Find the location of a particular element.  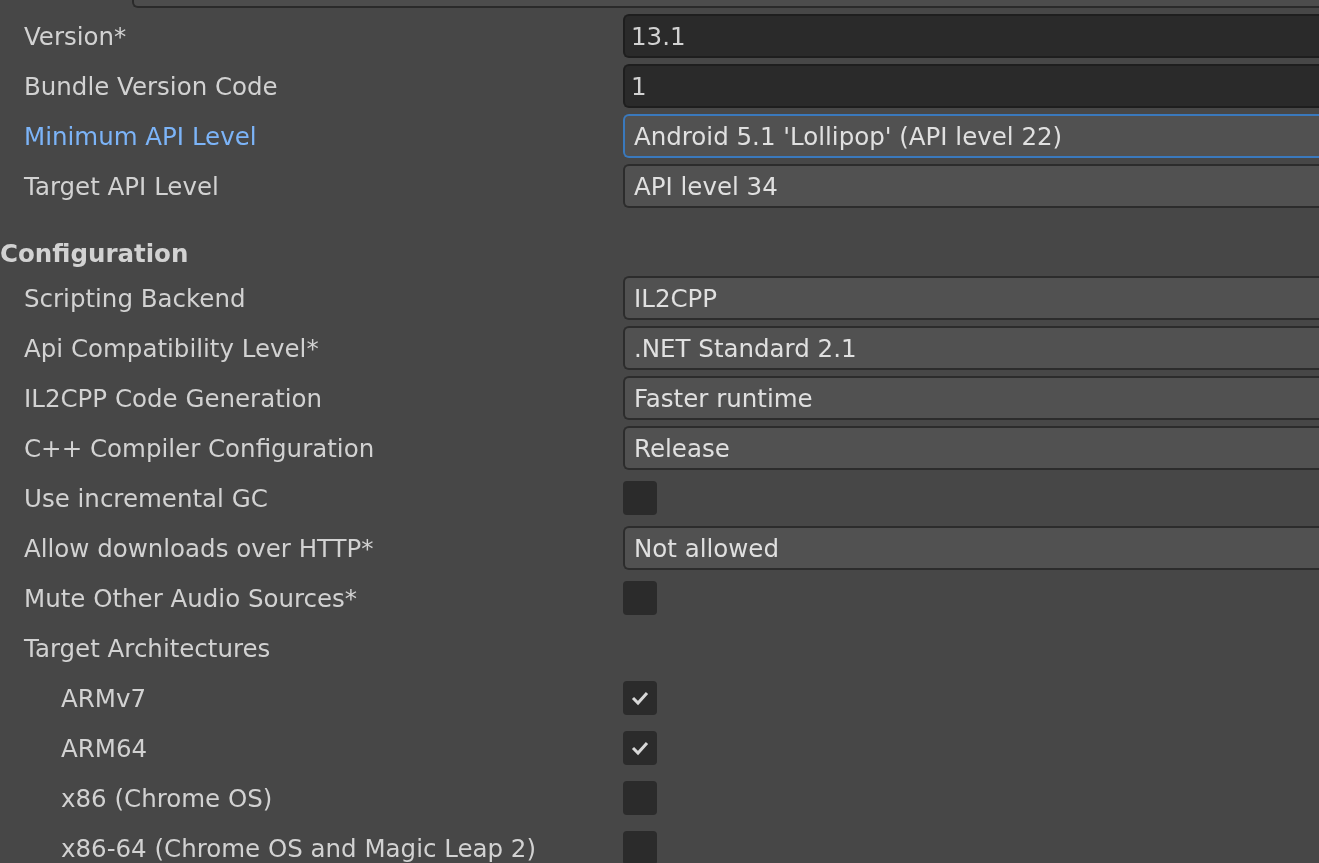

field-label: C++ Compiler Configuration is located at coordinates (199, 448).